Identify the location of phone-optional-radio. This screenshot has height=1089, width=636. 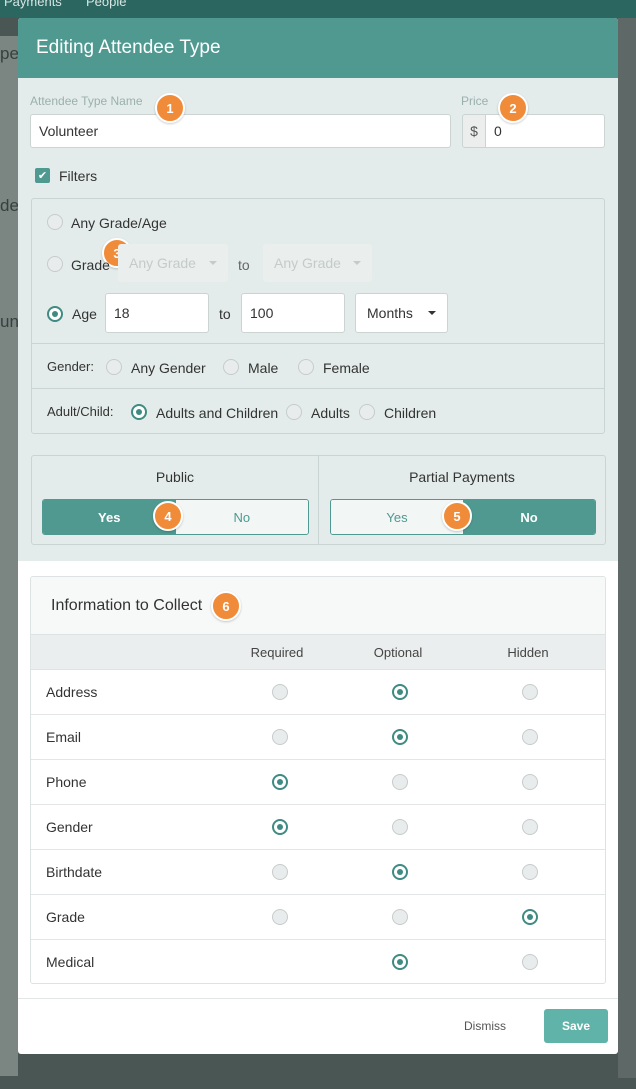
(400, 782).